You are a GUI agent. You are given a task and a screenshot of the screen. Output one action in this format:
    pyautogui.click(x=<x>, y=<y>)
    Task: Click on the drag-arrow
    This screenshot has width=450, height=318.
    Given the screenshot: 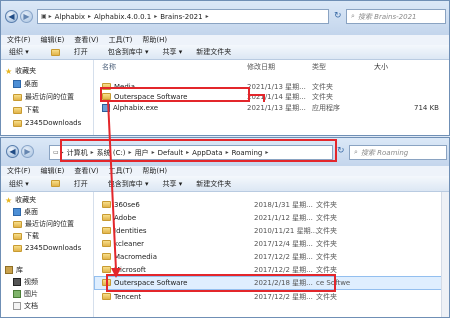 What is the action you would take?
    pyautogui.click(x=114, y=188)
    